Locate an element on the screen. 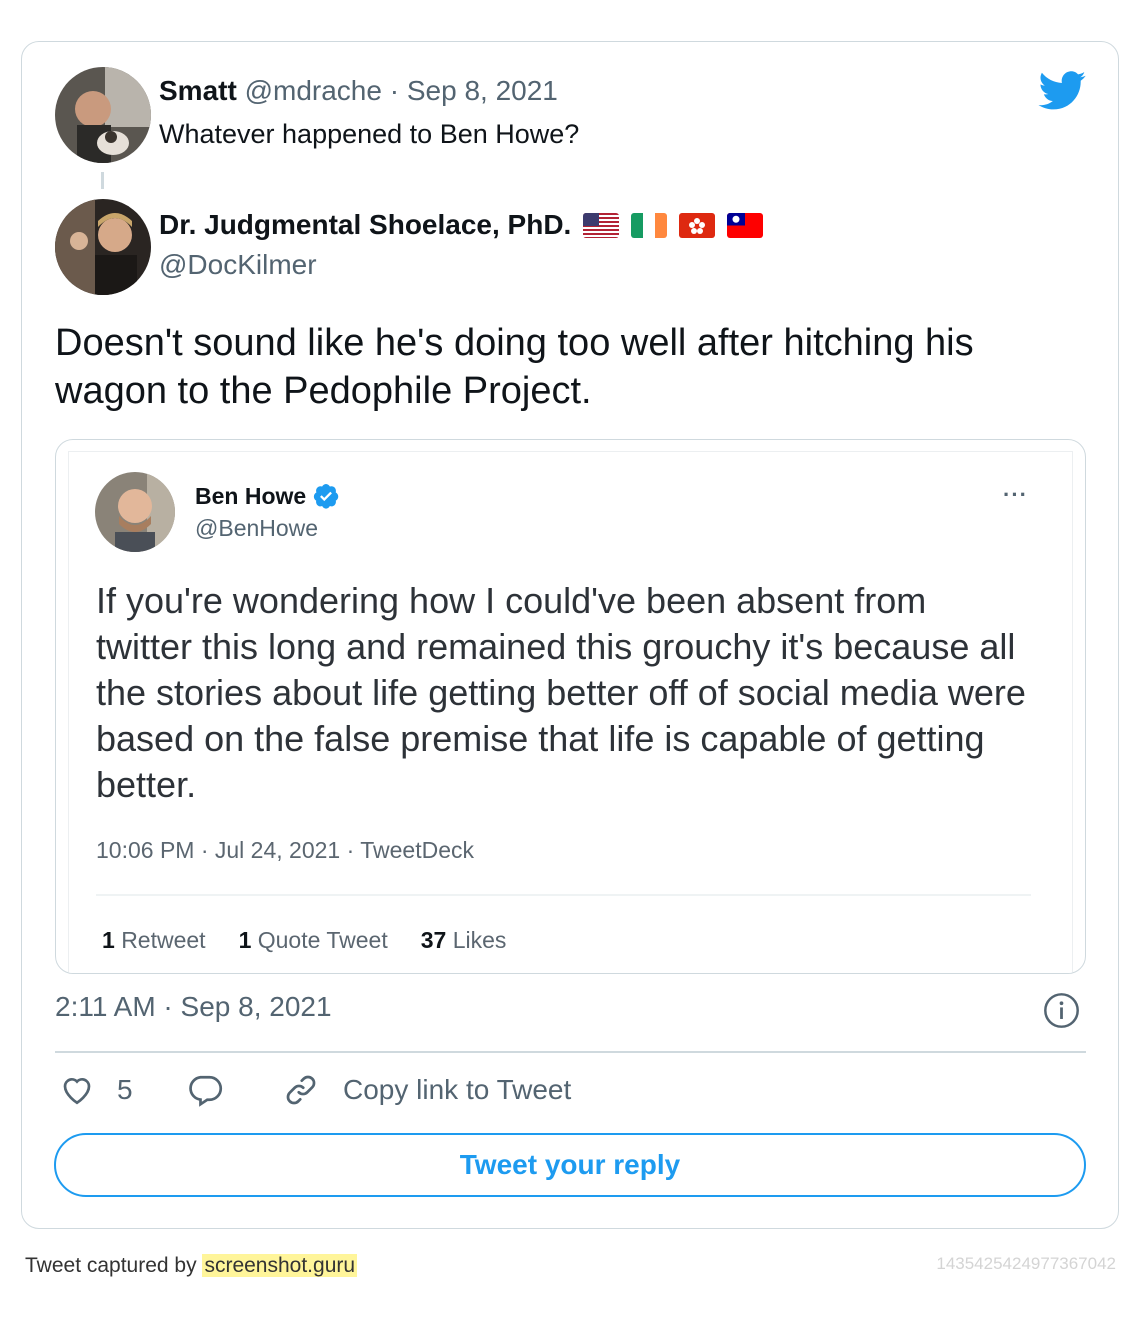  taiwan-flag-icon is located at coordinates (745, 225).